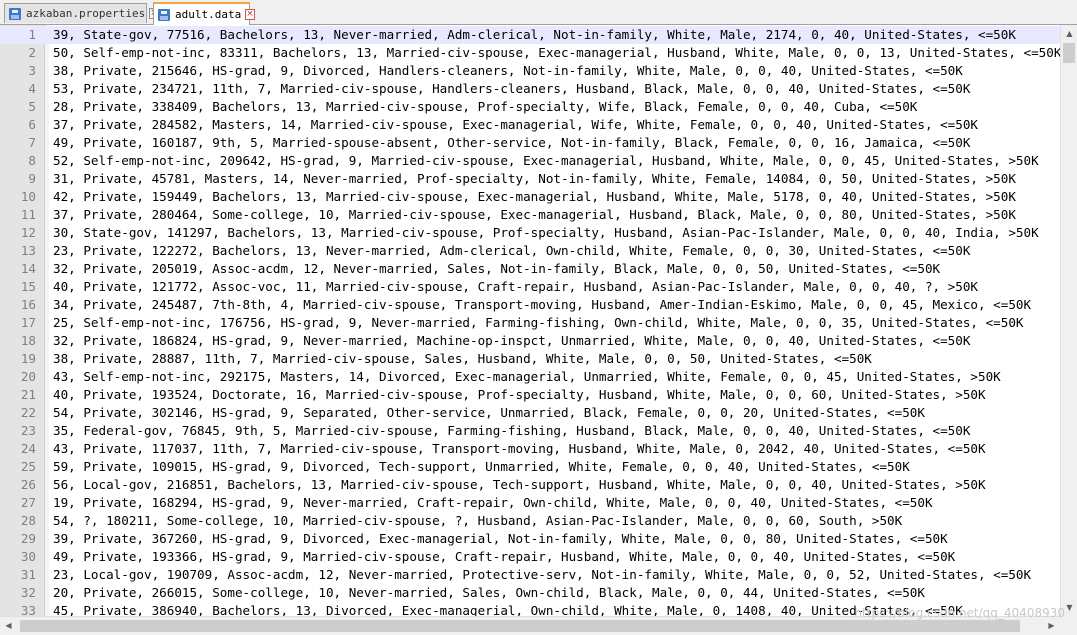 This screenshot has width=1077, height=635. I want to click on tab-azkaban-properties: azkaban.properties ×, so click(81, 13).